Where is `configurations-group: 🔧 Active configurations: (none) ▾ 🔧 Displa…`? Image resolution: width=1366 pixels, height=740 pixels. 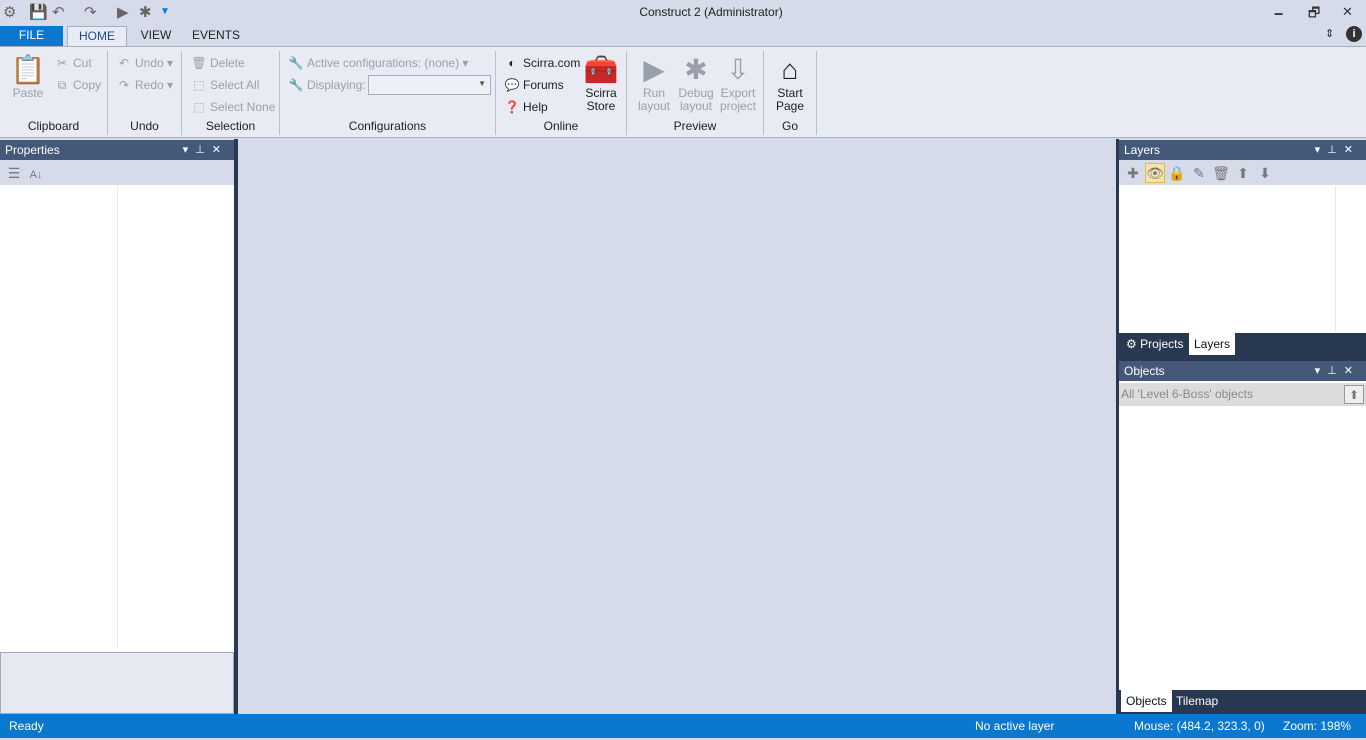 configurations-group: 🔧 Active configurations: (none) ▾ 🔧 Displa… is located at coordinates (388, 93).